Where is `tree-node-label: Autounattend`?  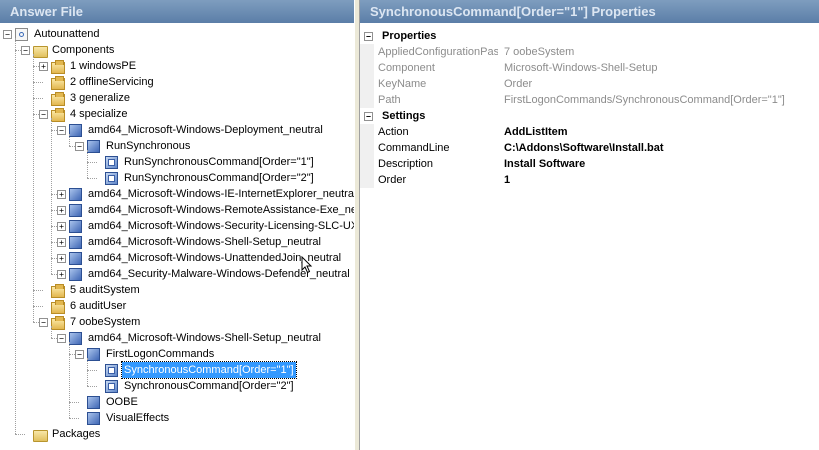 tree-node-label: Autounattend is located at coordinates (67, 34).